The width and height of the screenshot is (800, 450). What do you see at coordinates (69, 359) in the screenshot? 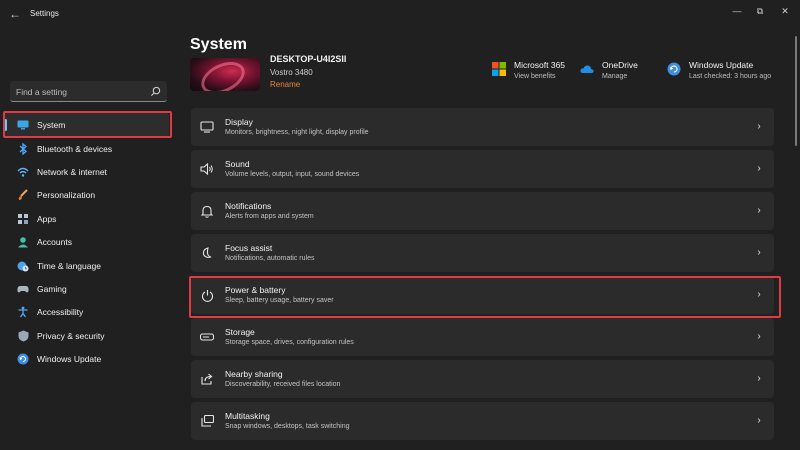
I see `sidebar-item-label: Windows Update` at bounding box center [69, 359].